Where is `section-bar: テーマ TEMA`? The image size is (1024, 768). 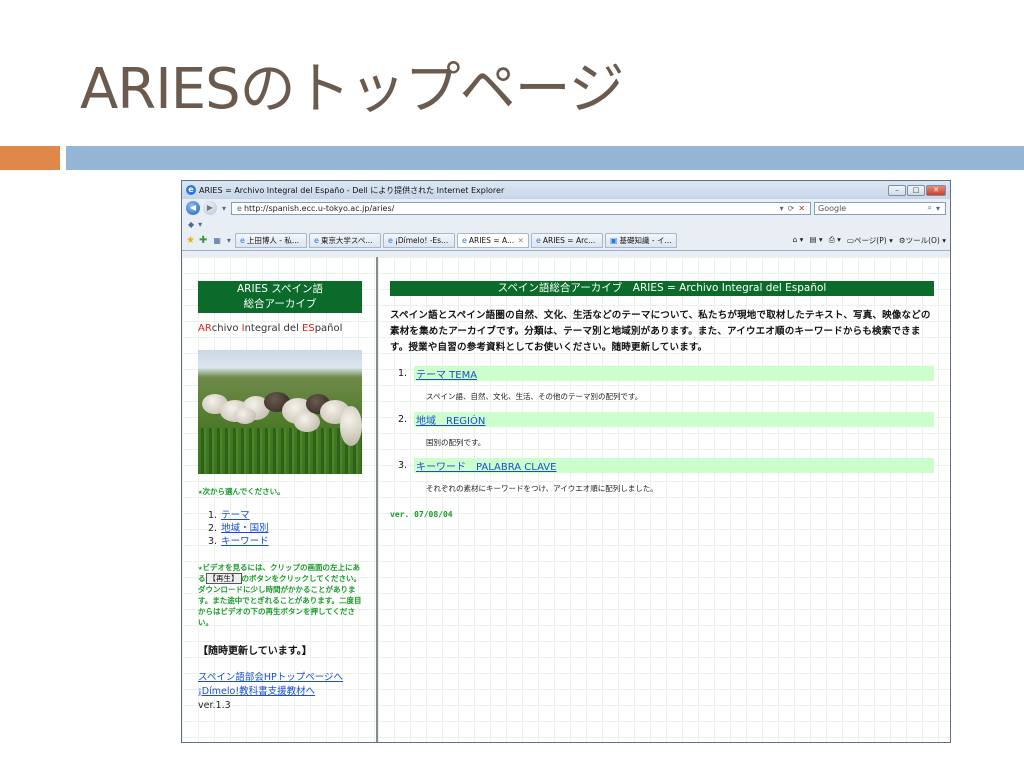 section-bar: テーマ TEMA is located at coordinates (674, 373).